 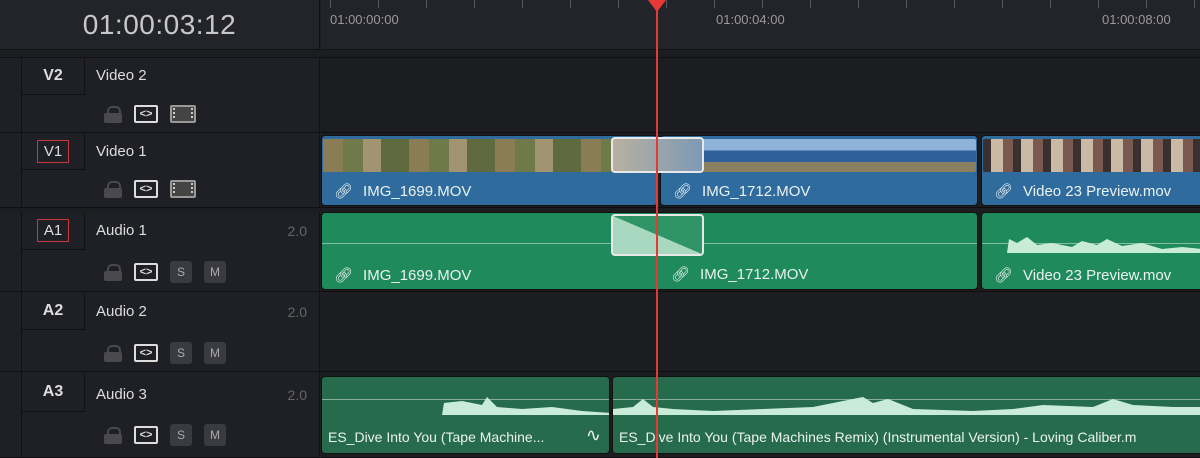 What do you see at coordinates (1090, 251) in the screenshot?
I see `audio-clip: 🔗︎ Video 23 Preview.mov` at bounding box center [1090, 251].